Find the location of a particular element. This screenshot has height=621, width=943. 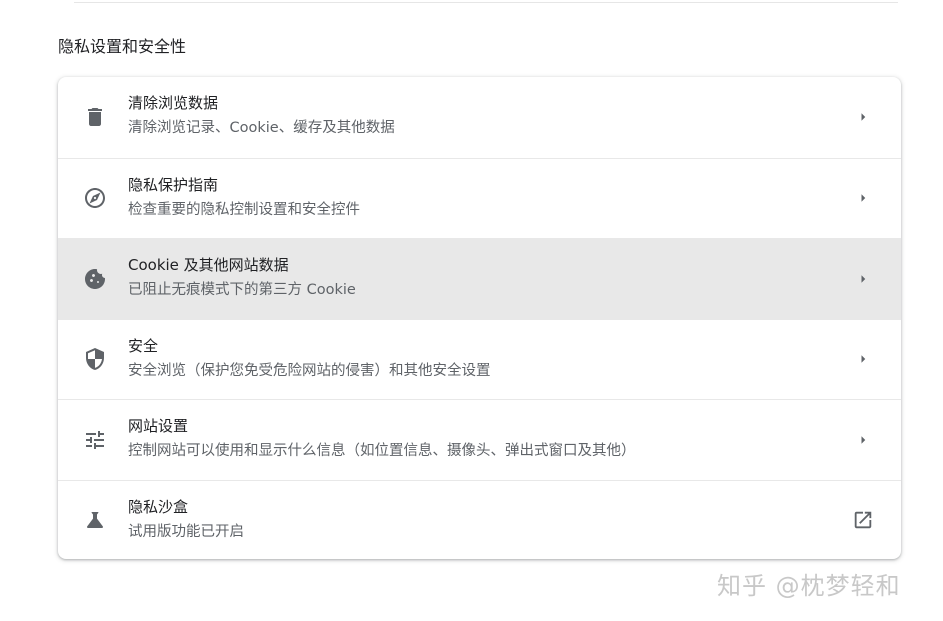

watermark: 知乎 @枕梦轻和 is located at coordinates (809, 586).